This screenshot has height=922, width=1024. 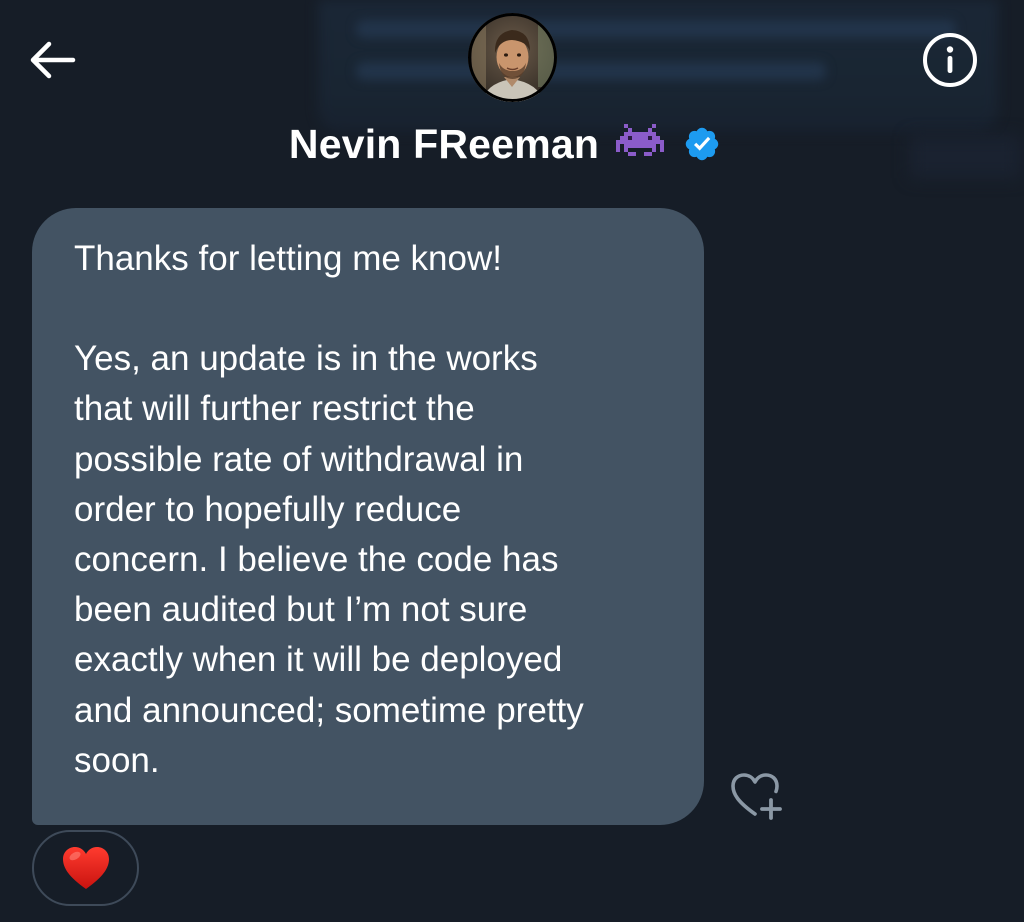 I want to click on message-line: soon., so click(x=117, y=760).